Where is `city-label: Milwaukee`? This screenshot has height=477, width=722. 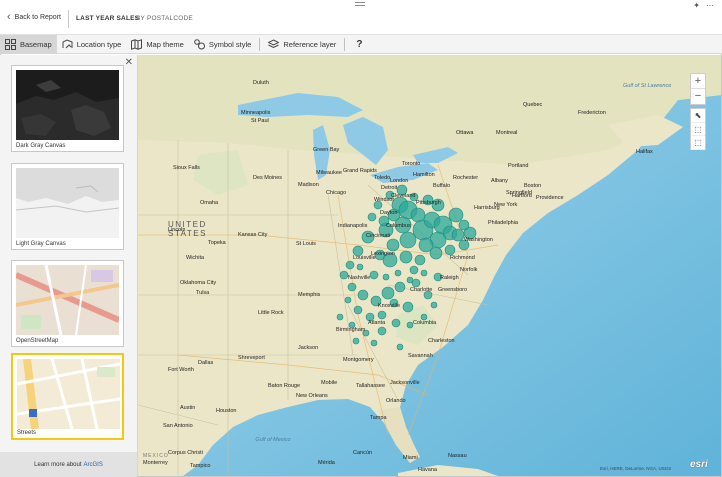
city-label: Milwaukee is located at coordinates (329, 173).